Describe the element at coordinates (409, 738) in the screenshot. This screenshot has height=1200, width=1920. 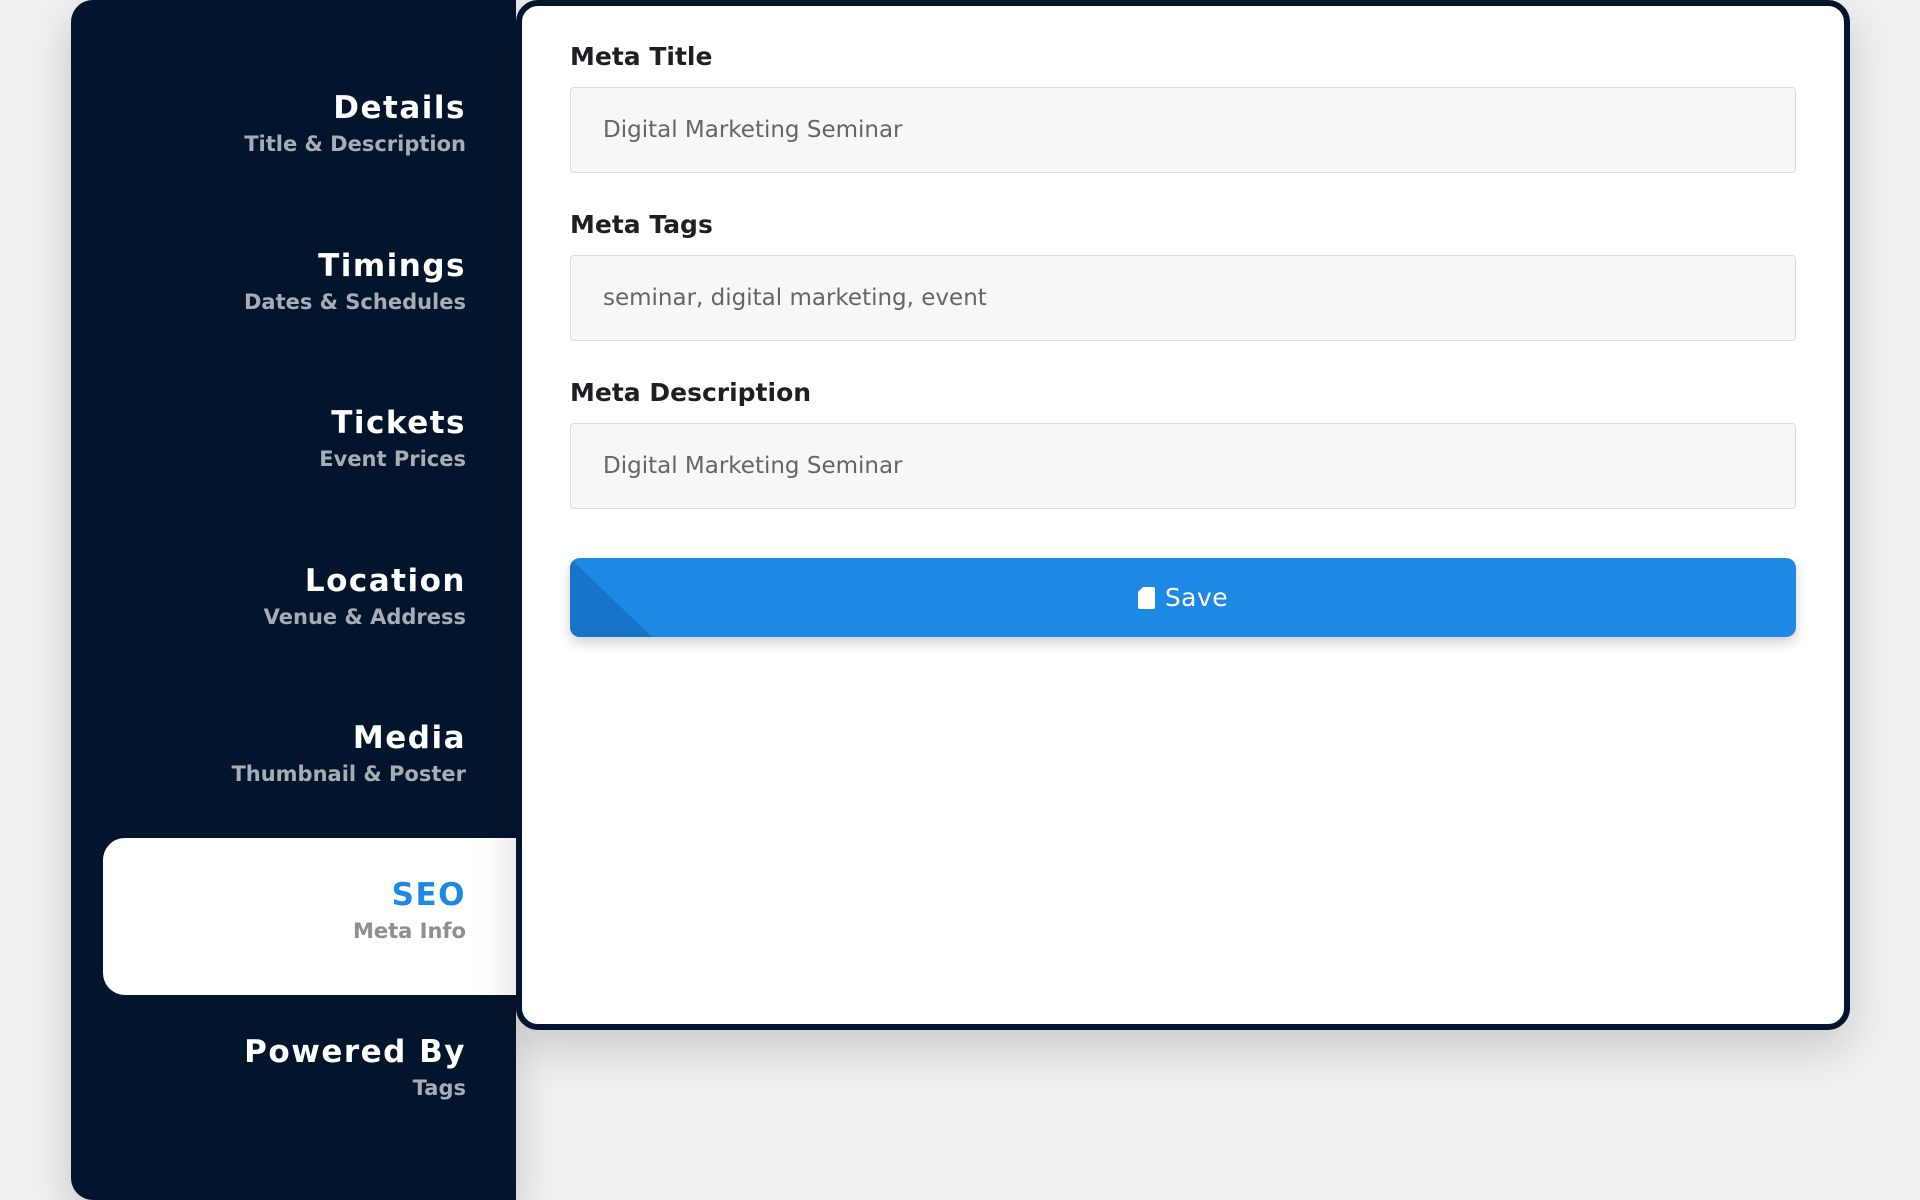
I see `sidebar-item-title: Media` at that location.